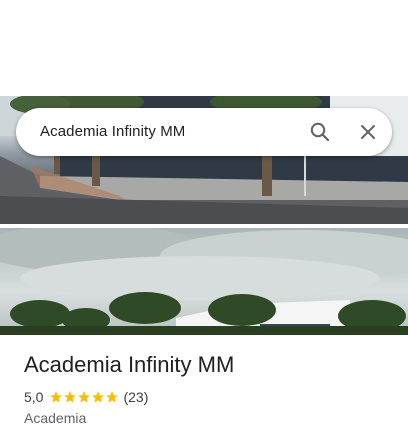 The width and height of the screenshot is (408, 432). What do you see at coordinates (204, 132) in the screenshot?
I see `search-bar: Academia Infinity MM` at bounding box center [204, 132].